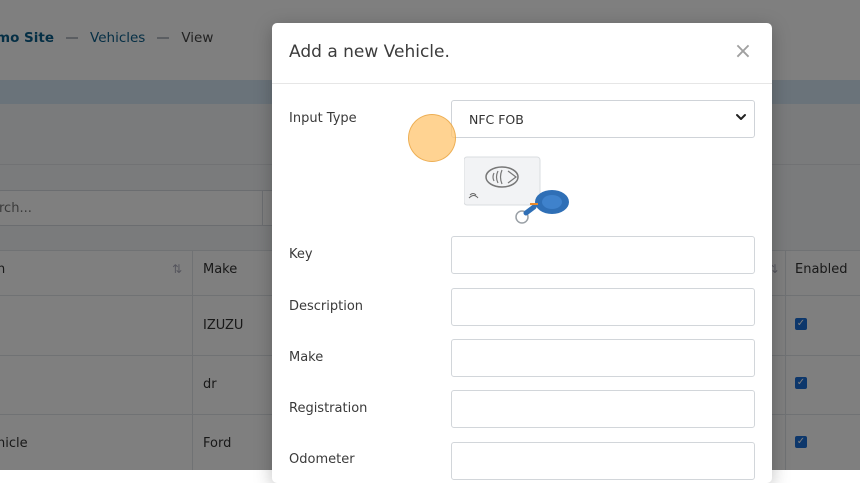 This screenshot has width=860, height=483. What do you see at coordinates (603, 358) in the screenshot?
I see `make-input` at bounding box center [603, 358].